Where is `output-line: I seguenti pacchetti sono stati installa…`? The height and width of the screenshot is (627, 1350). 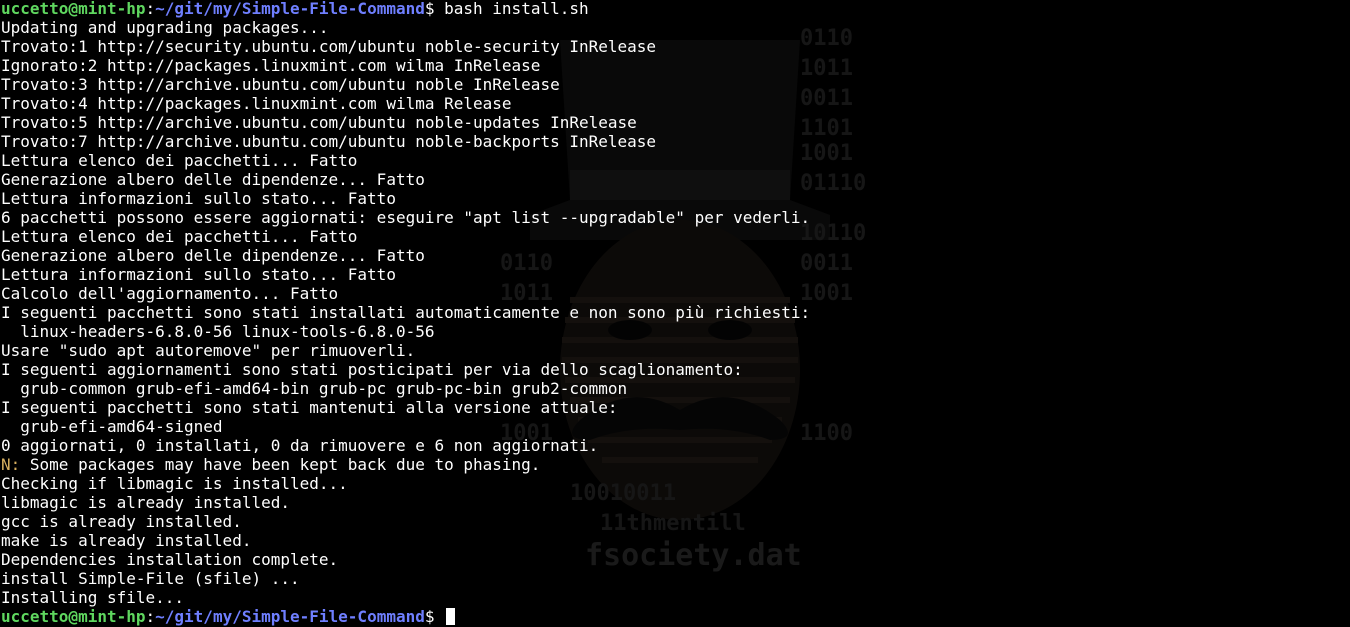 output-line: I seguenti pacchetti sono stati installa… is located at coordinates (406, 312).